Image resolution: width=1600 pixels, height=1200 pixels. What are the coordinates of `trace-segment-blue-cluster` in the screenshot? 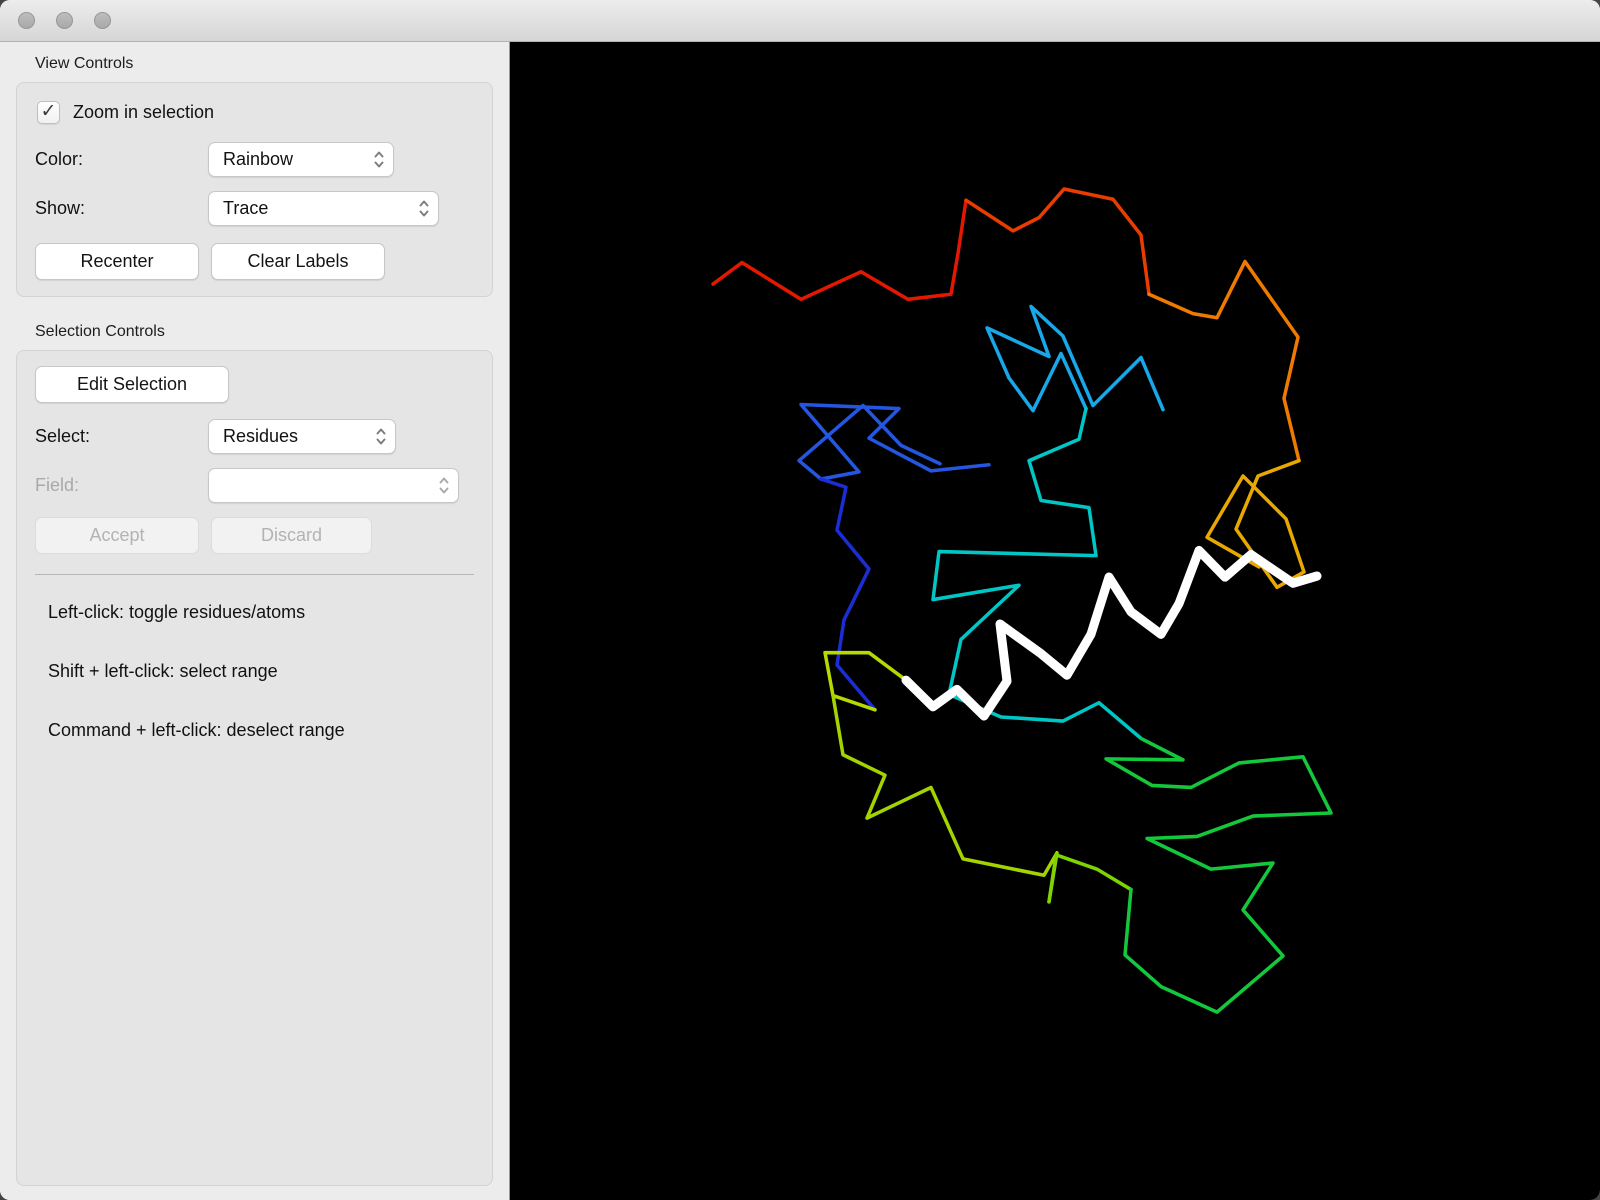 It's located at (894, 441).